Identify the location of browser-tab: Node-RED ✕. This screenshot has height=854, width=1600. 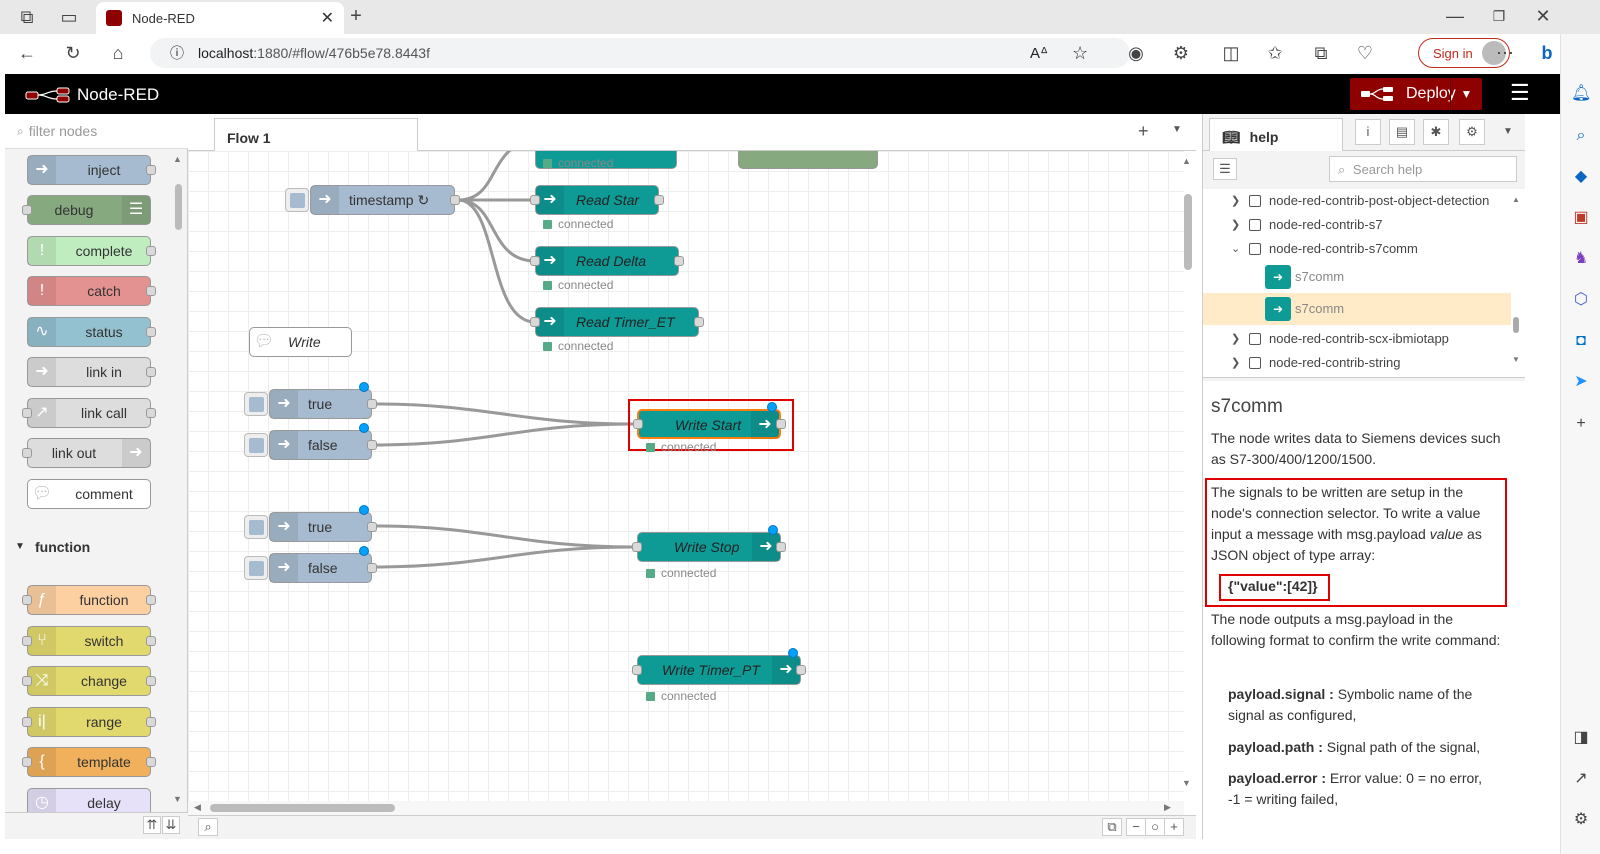
(220, 18).